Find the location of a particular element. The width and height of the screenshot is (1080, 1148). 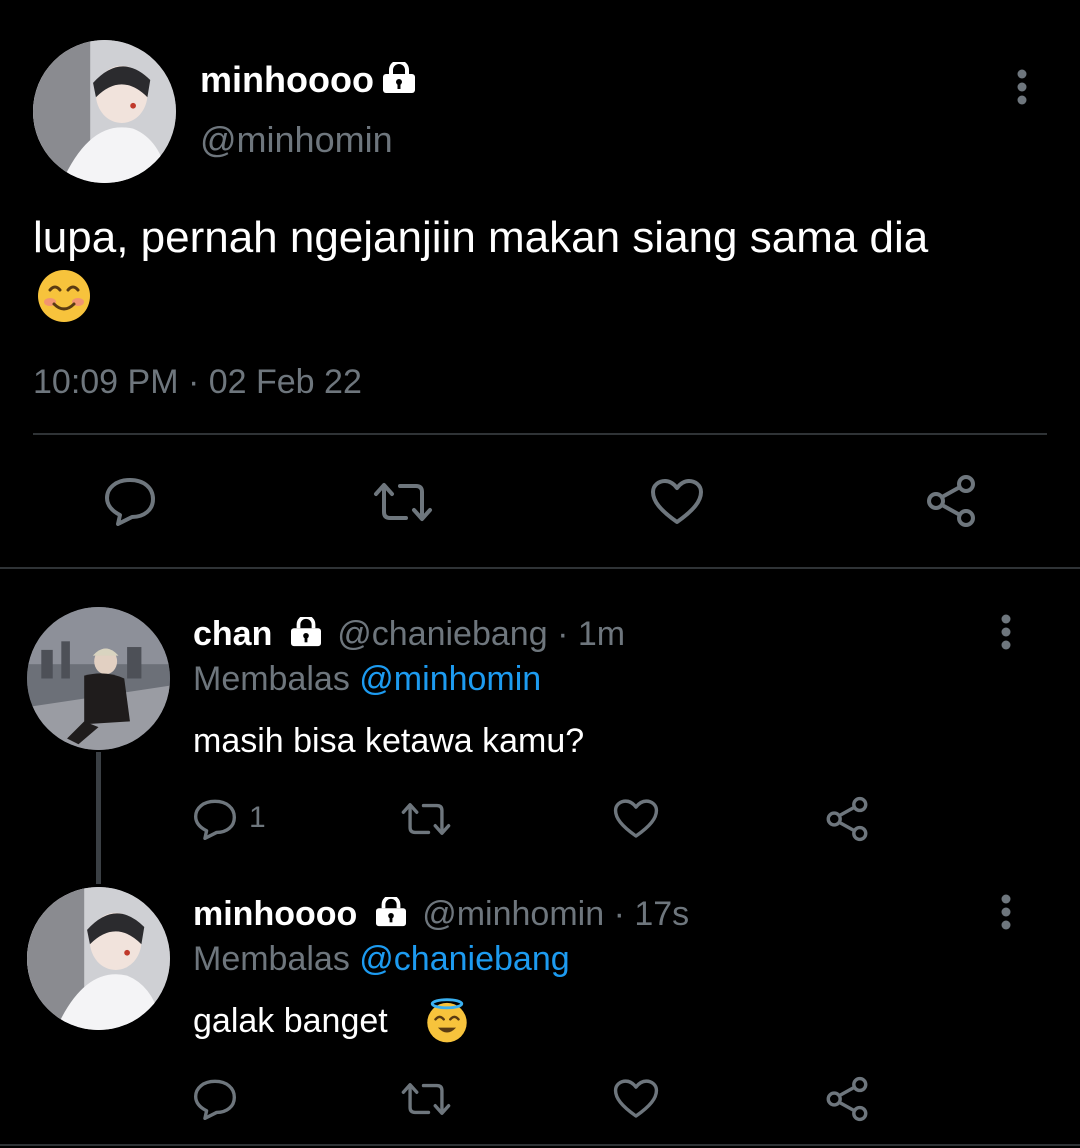

reply-display-name: minhoooo is located at coordinates (275, 914).